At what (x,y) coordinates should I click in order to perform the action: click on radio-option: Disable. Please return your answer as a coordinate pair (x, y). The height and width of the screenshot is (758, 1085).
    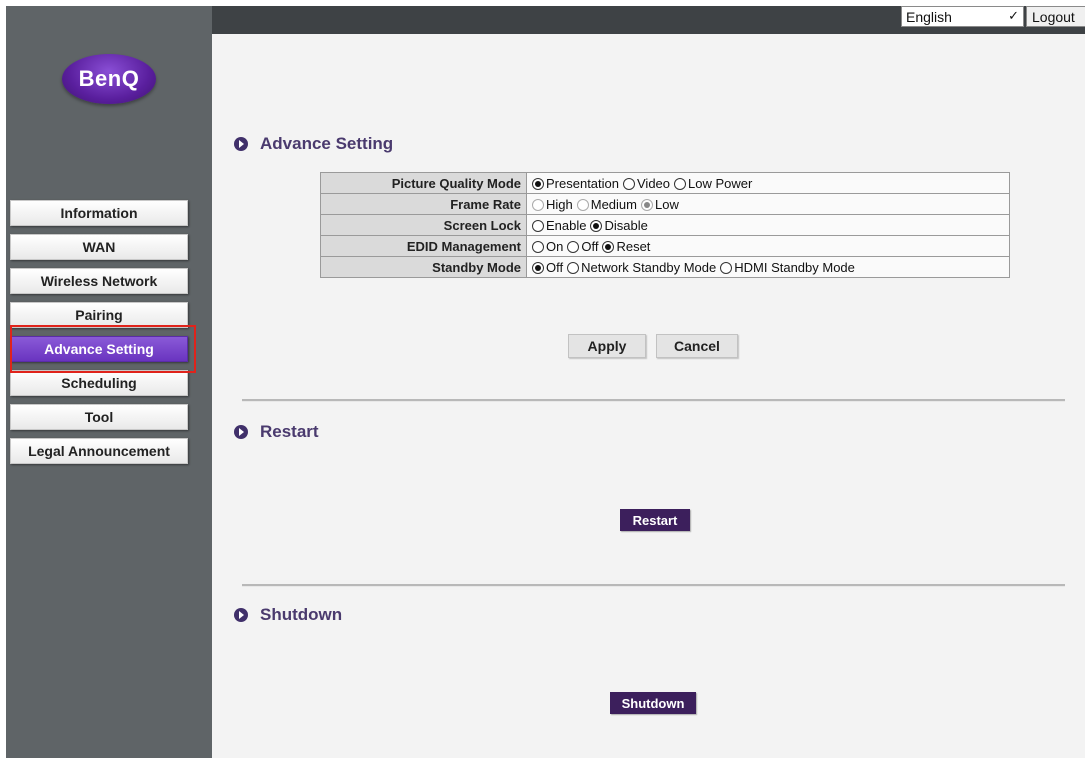
    Looking at the image, I should click on (619, 225).